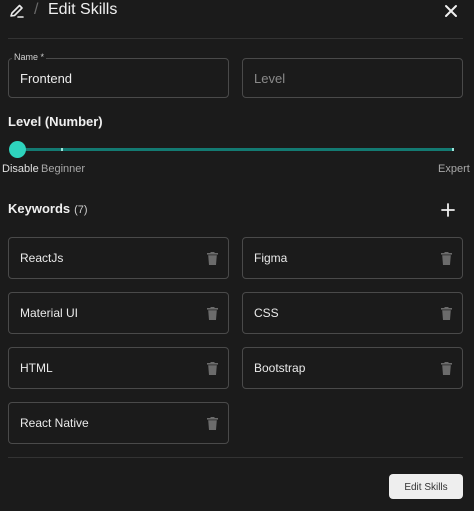 The width and height of the screenshot is (474, 511). Describe the element at coordinates (36, 368) in the screenshot. I see `keyword-label: HTML` at that location.